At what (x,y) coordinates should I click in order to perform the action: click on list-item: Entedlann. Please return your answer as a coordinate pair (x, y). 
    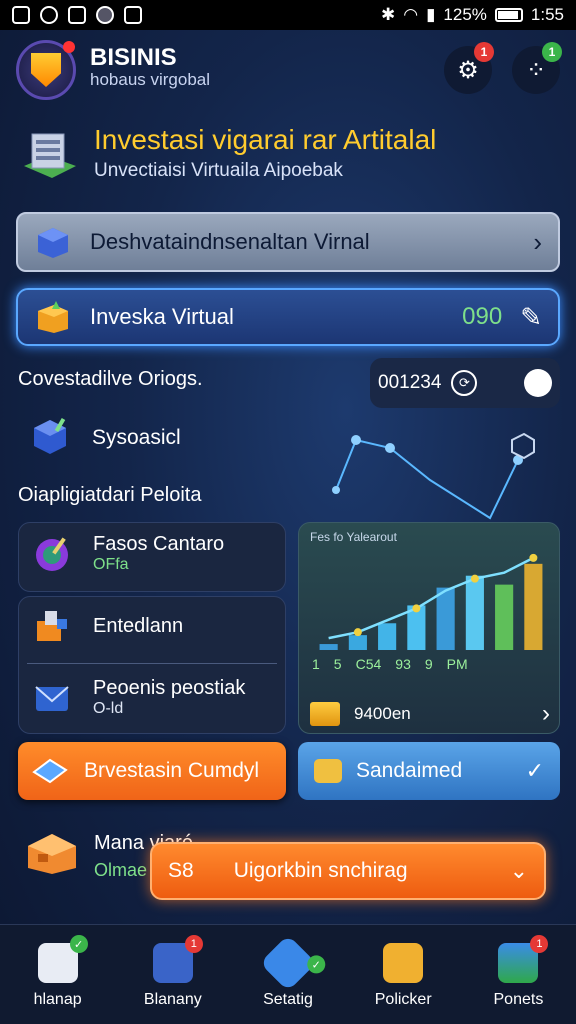
    Looking at the image, I should click on (152, 626).